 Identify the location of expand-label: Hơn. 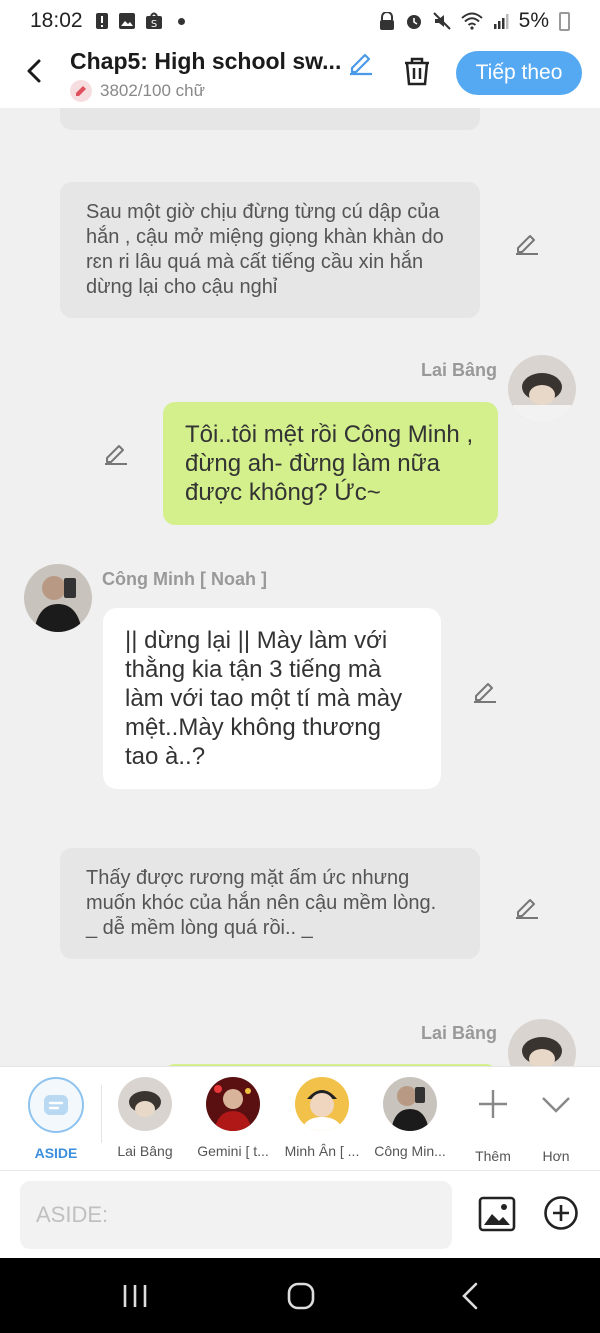
(556, 1156).